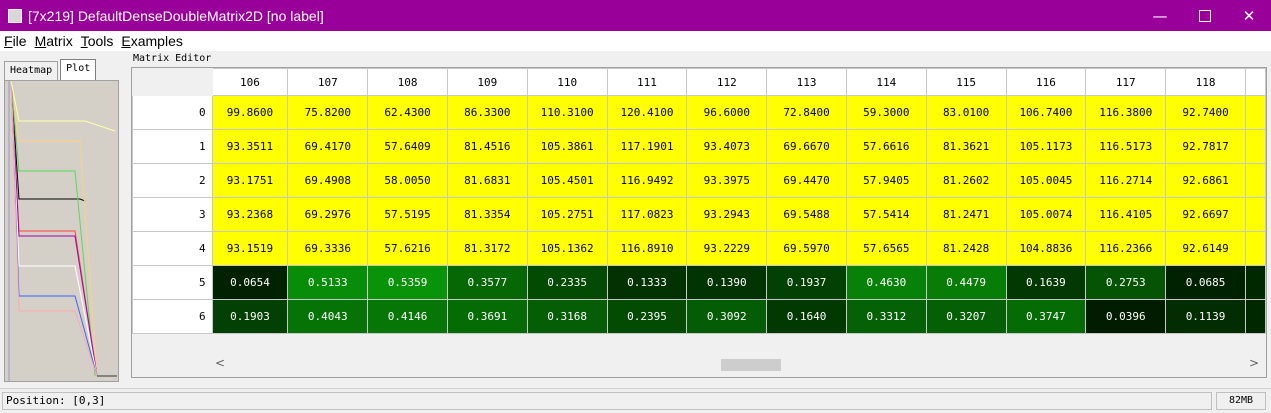 This screenshot has width=1271, height=413. What do you see at coordinates (806, 214) in the screenshot?
I see `matrix-cell: 69.5488` at bounding box center [806, 214].